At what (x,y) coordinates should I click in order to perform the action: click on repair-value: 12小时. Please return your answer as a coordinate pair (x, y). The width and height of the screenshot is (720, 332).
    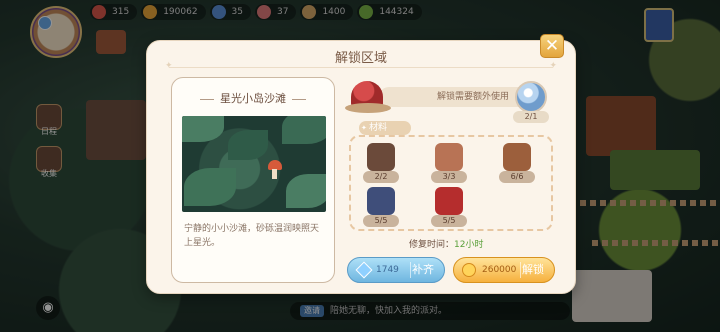
    Looking at the image, I should click on (469, 245).